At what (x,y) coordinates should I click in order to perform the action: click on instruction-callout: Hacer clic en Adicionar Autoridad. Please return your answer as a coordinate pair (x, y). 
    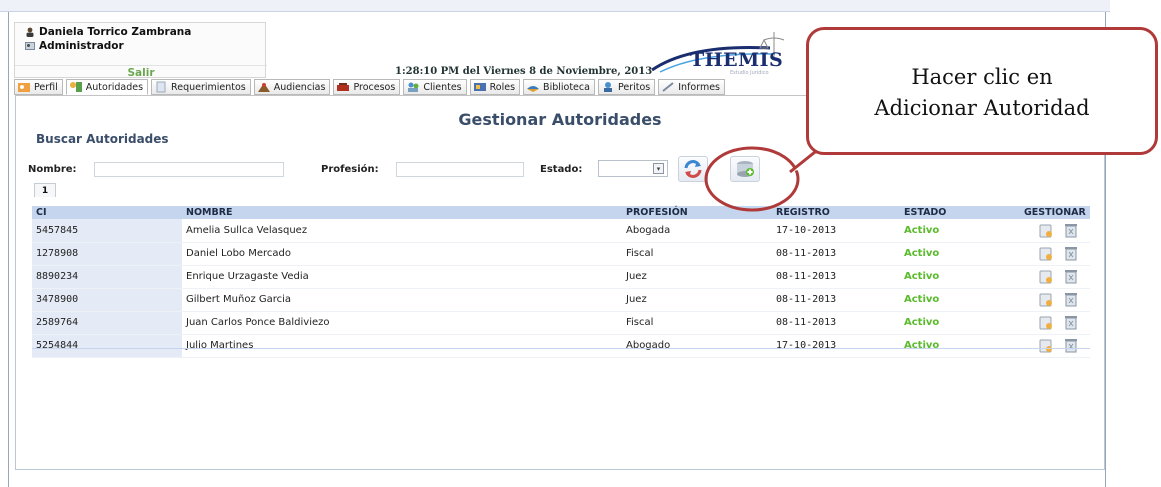
    Looking at the image, I should click on (982, 91).